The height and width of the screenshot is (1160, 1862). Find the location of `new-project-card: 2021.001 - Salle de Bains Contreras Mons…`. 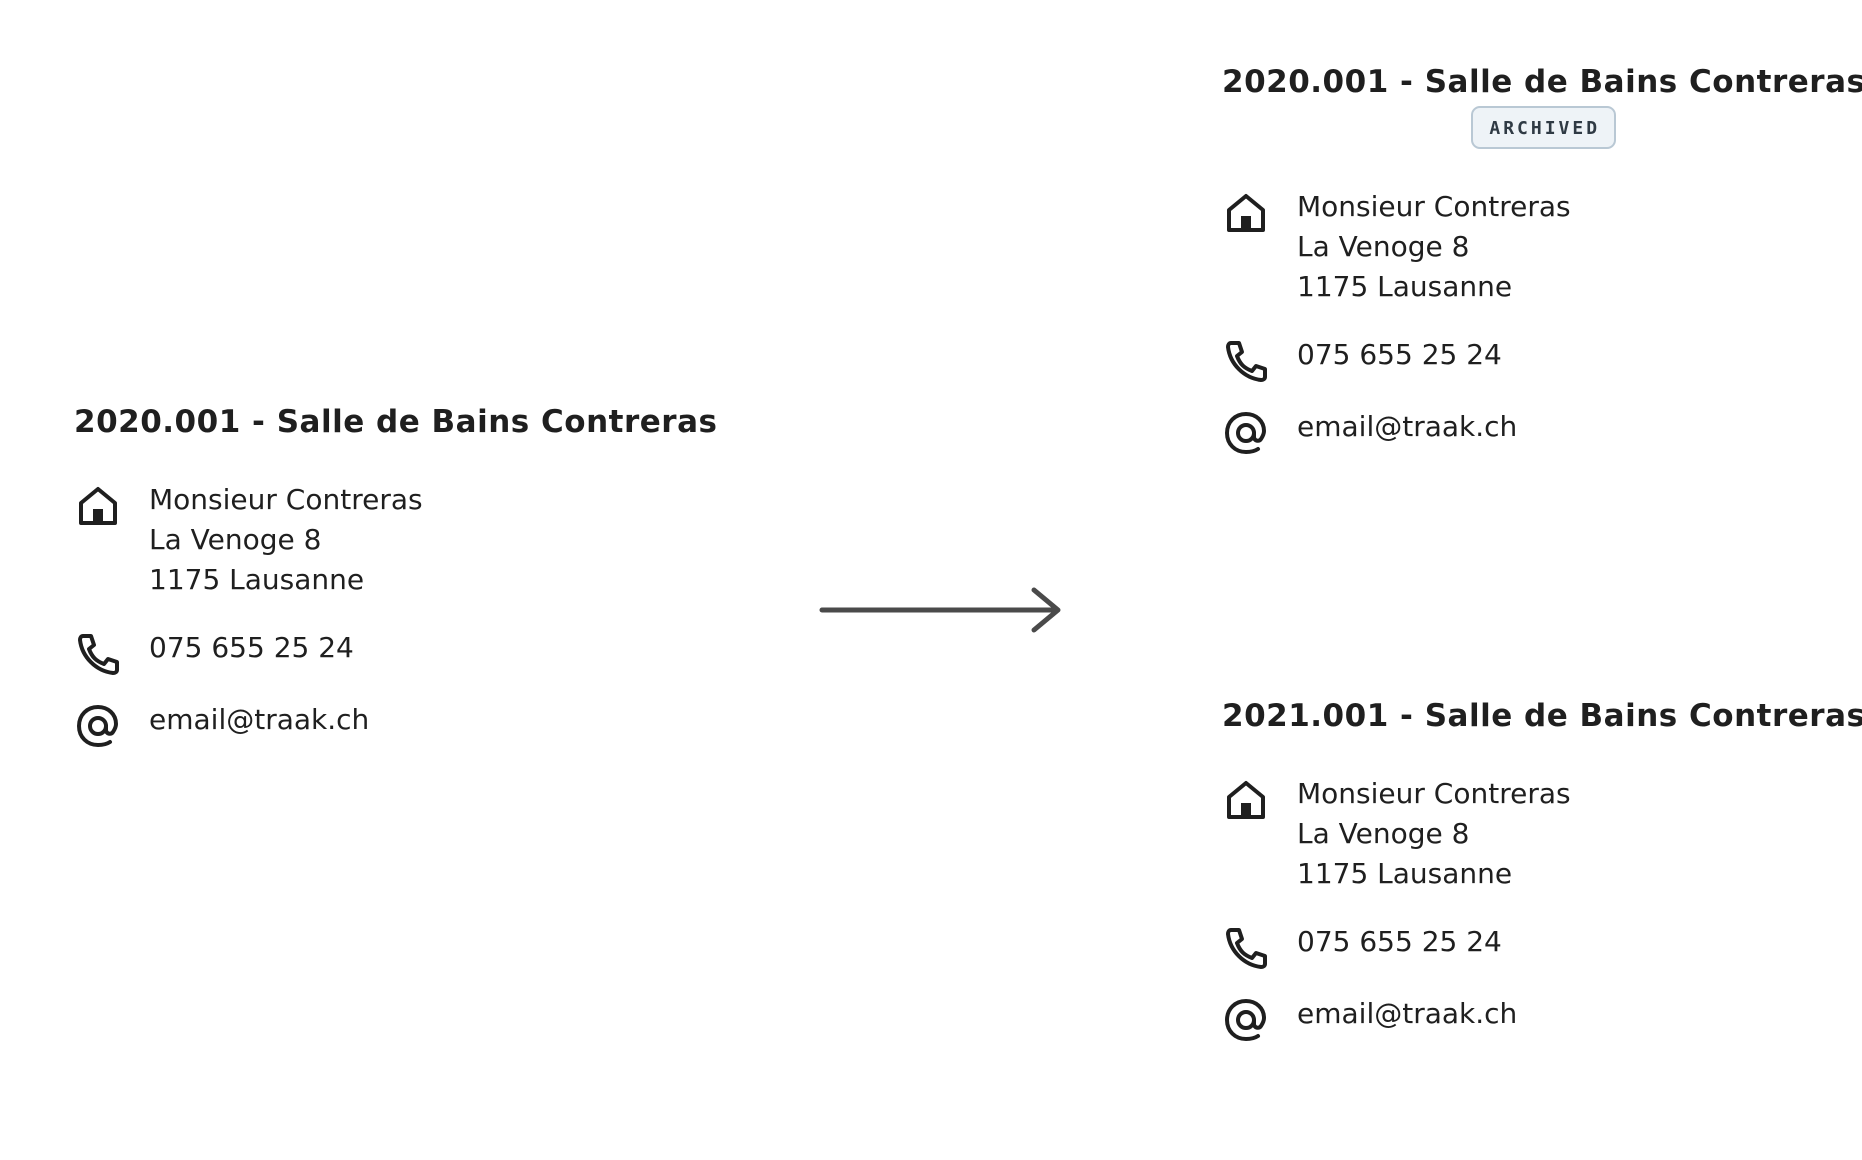

new-project-card: 2021.001 - Salle de Bains Contreras Mons… is located at coordinates (1542, 870).